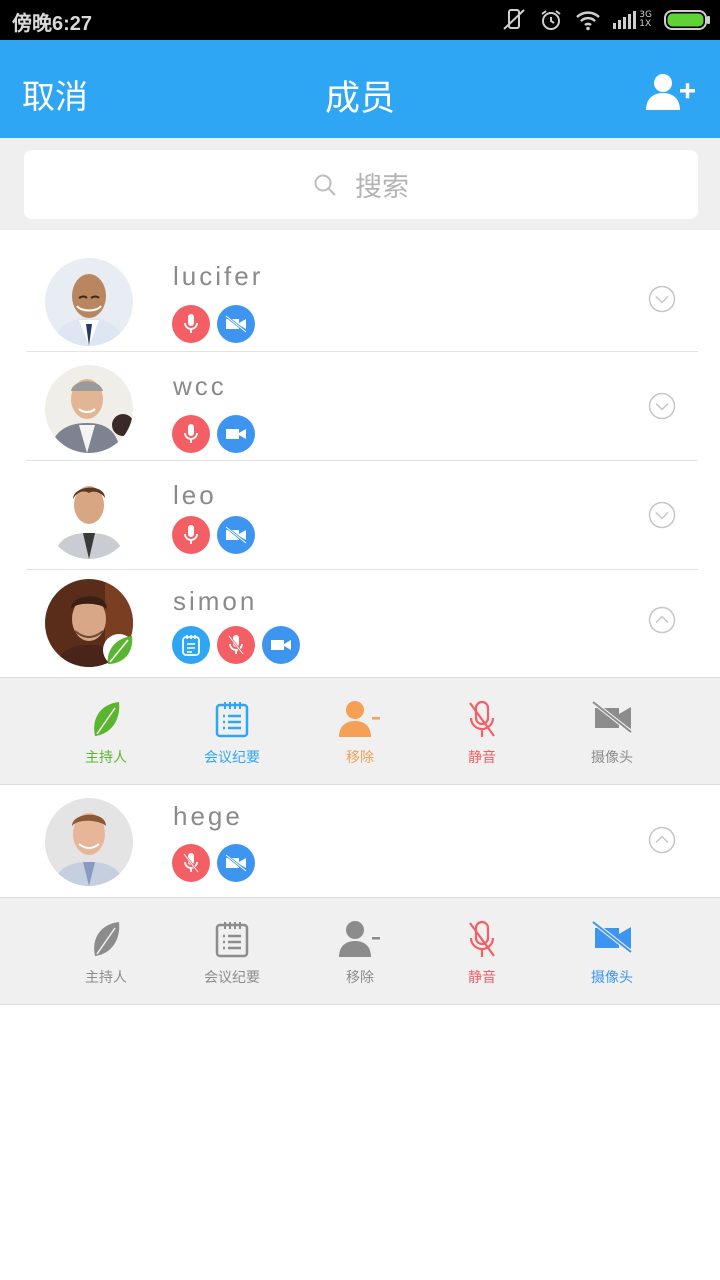 This screenshot has width=720, height=1280. Describe the element at coordinates (215, 601) in the screenshot. I see `member-name: simon` at that location.